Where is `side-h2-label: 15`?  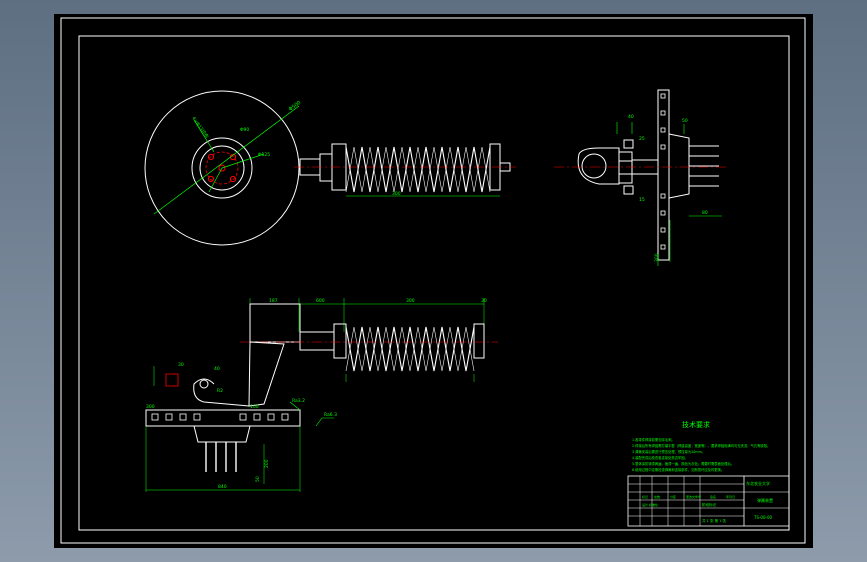 side-h2-label: 15 is located at coordinates (642, 200).